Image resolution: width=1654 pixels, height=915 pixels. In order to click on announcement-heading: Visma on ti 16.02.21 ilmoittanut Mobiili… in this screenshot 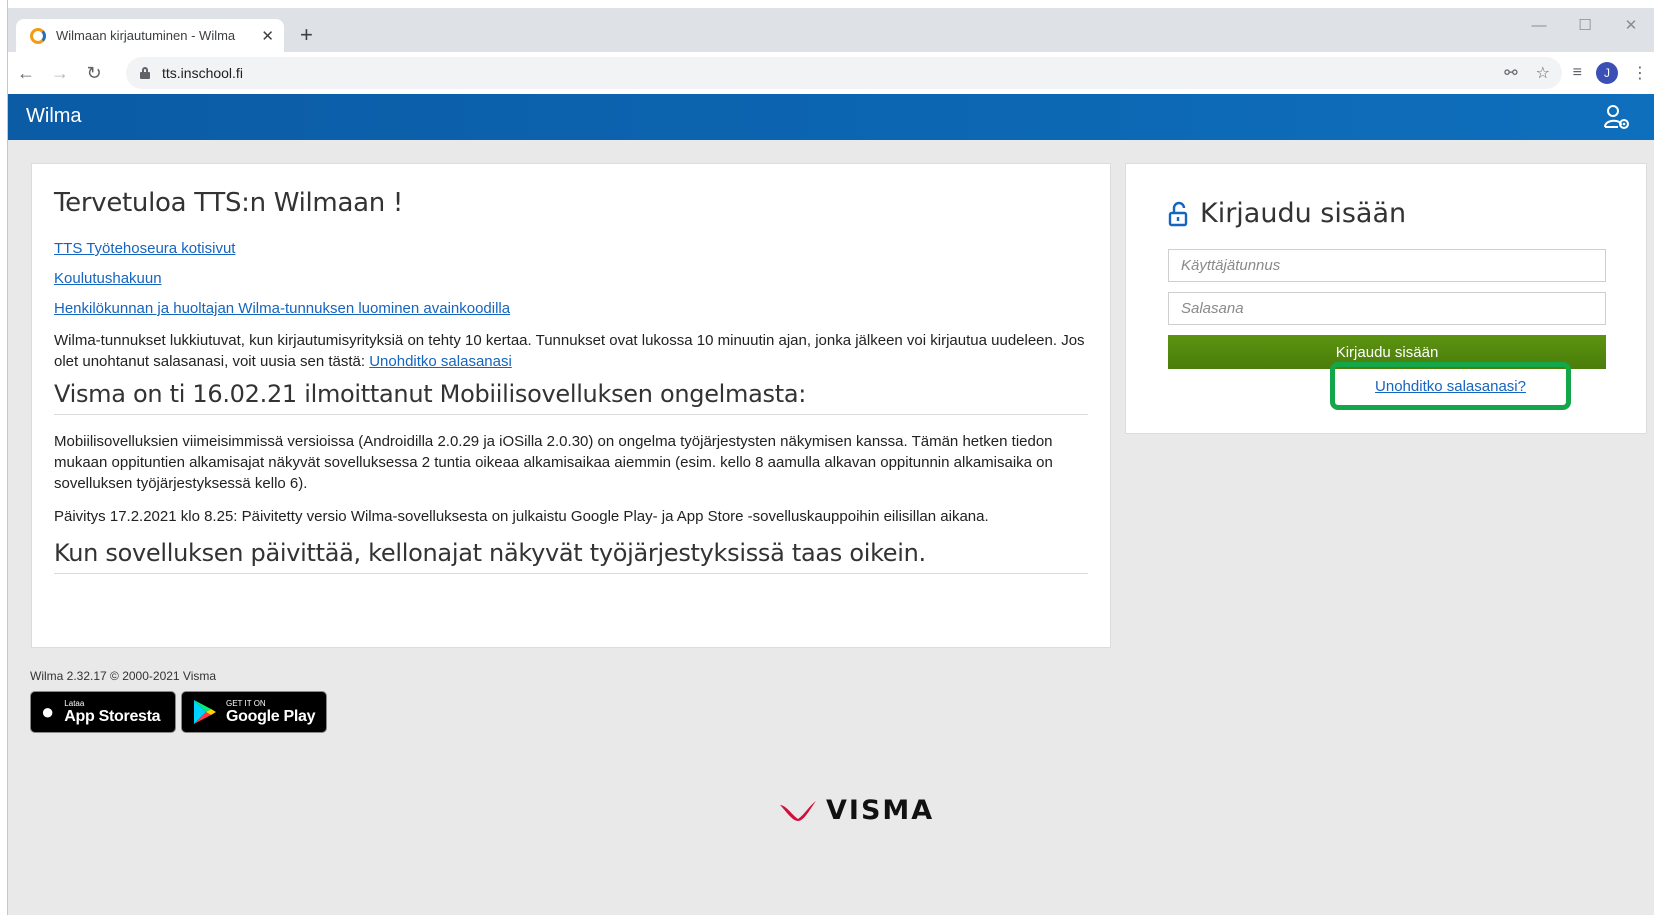, I will do `click(571, 397)`.